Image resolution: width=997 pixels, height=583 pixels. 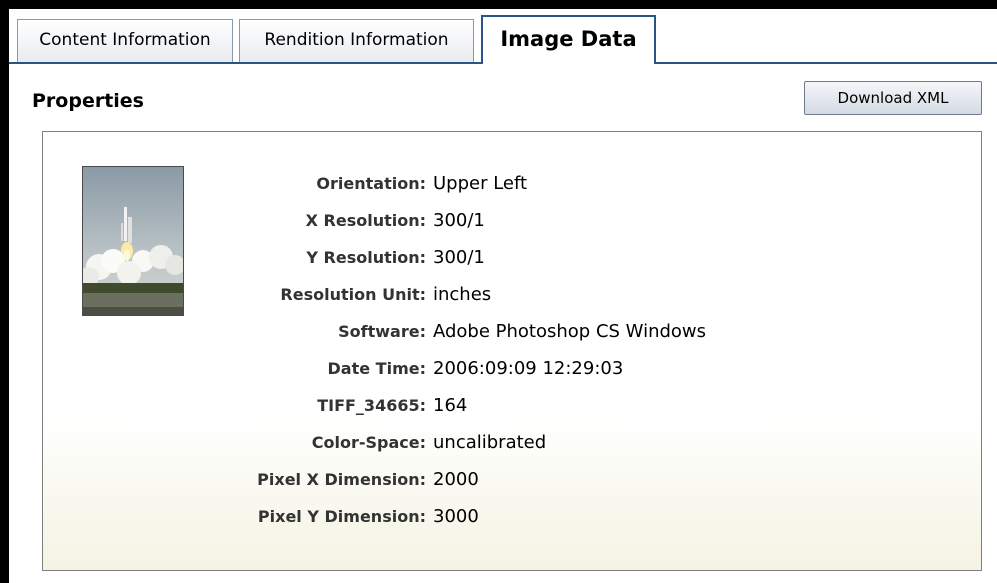 What do you see at coordinates (570, 331) in the screenshot?
I see `property-value: Adobe Photoshop CS Windows` at bounding box center [570, 331].